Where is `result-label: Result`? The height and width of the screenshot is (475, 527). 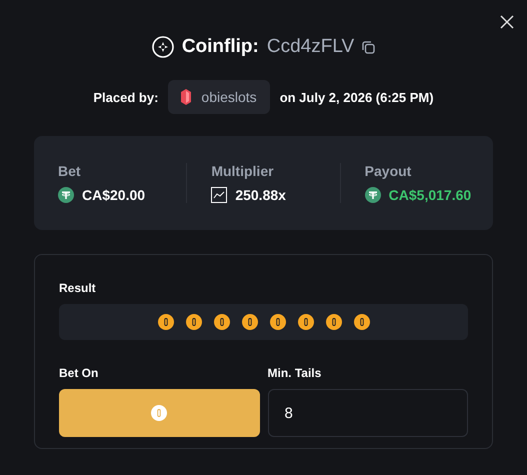 result-label: Result is located at coordinates (78, 288).